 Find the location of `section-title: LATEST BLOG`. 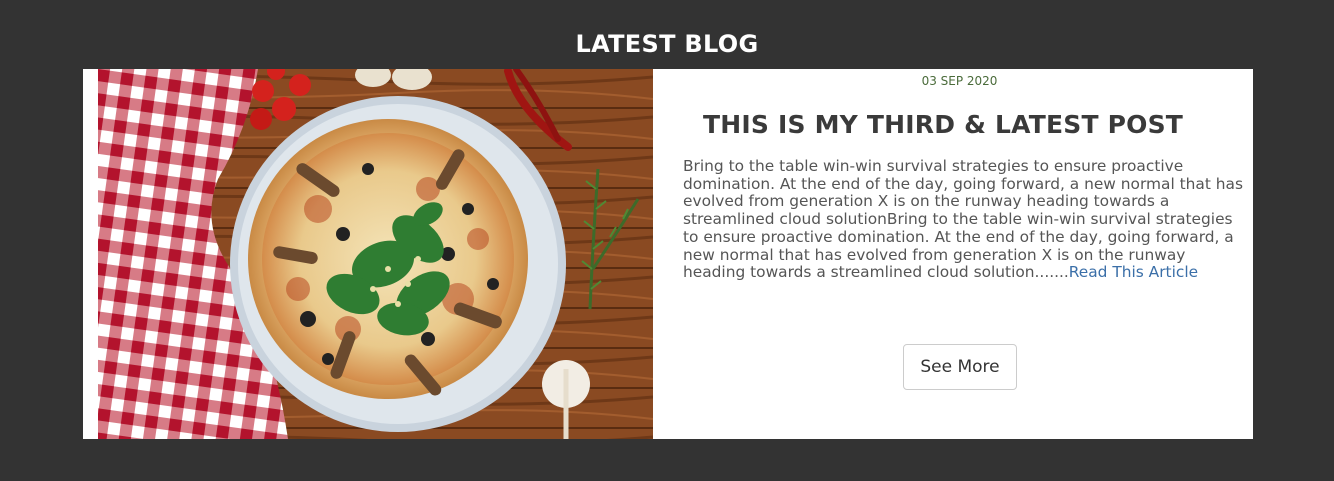

section-title: LATEST BLOG is located at coordinates (667, 44).